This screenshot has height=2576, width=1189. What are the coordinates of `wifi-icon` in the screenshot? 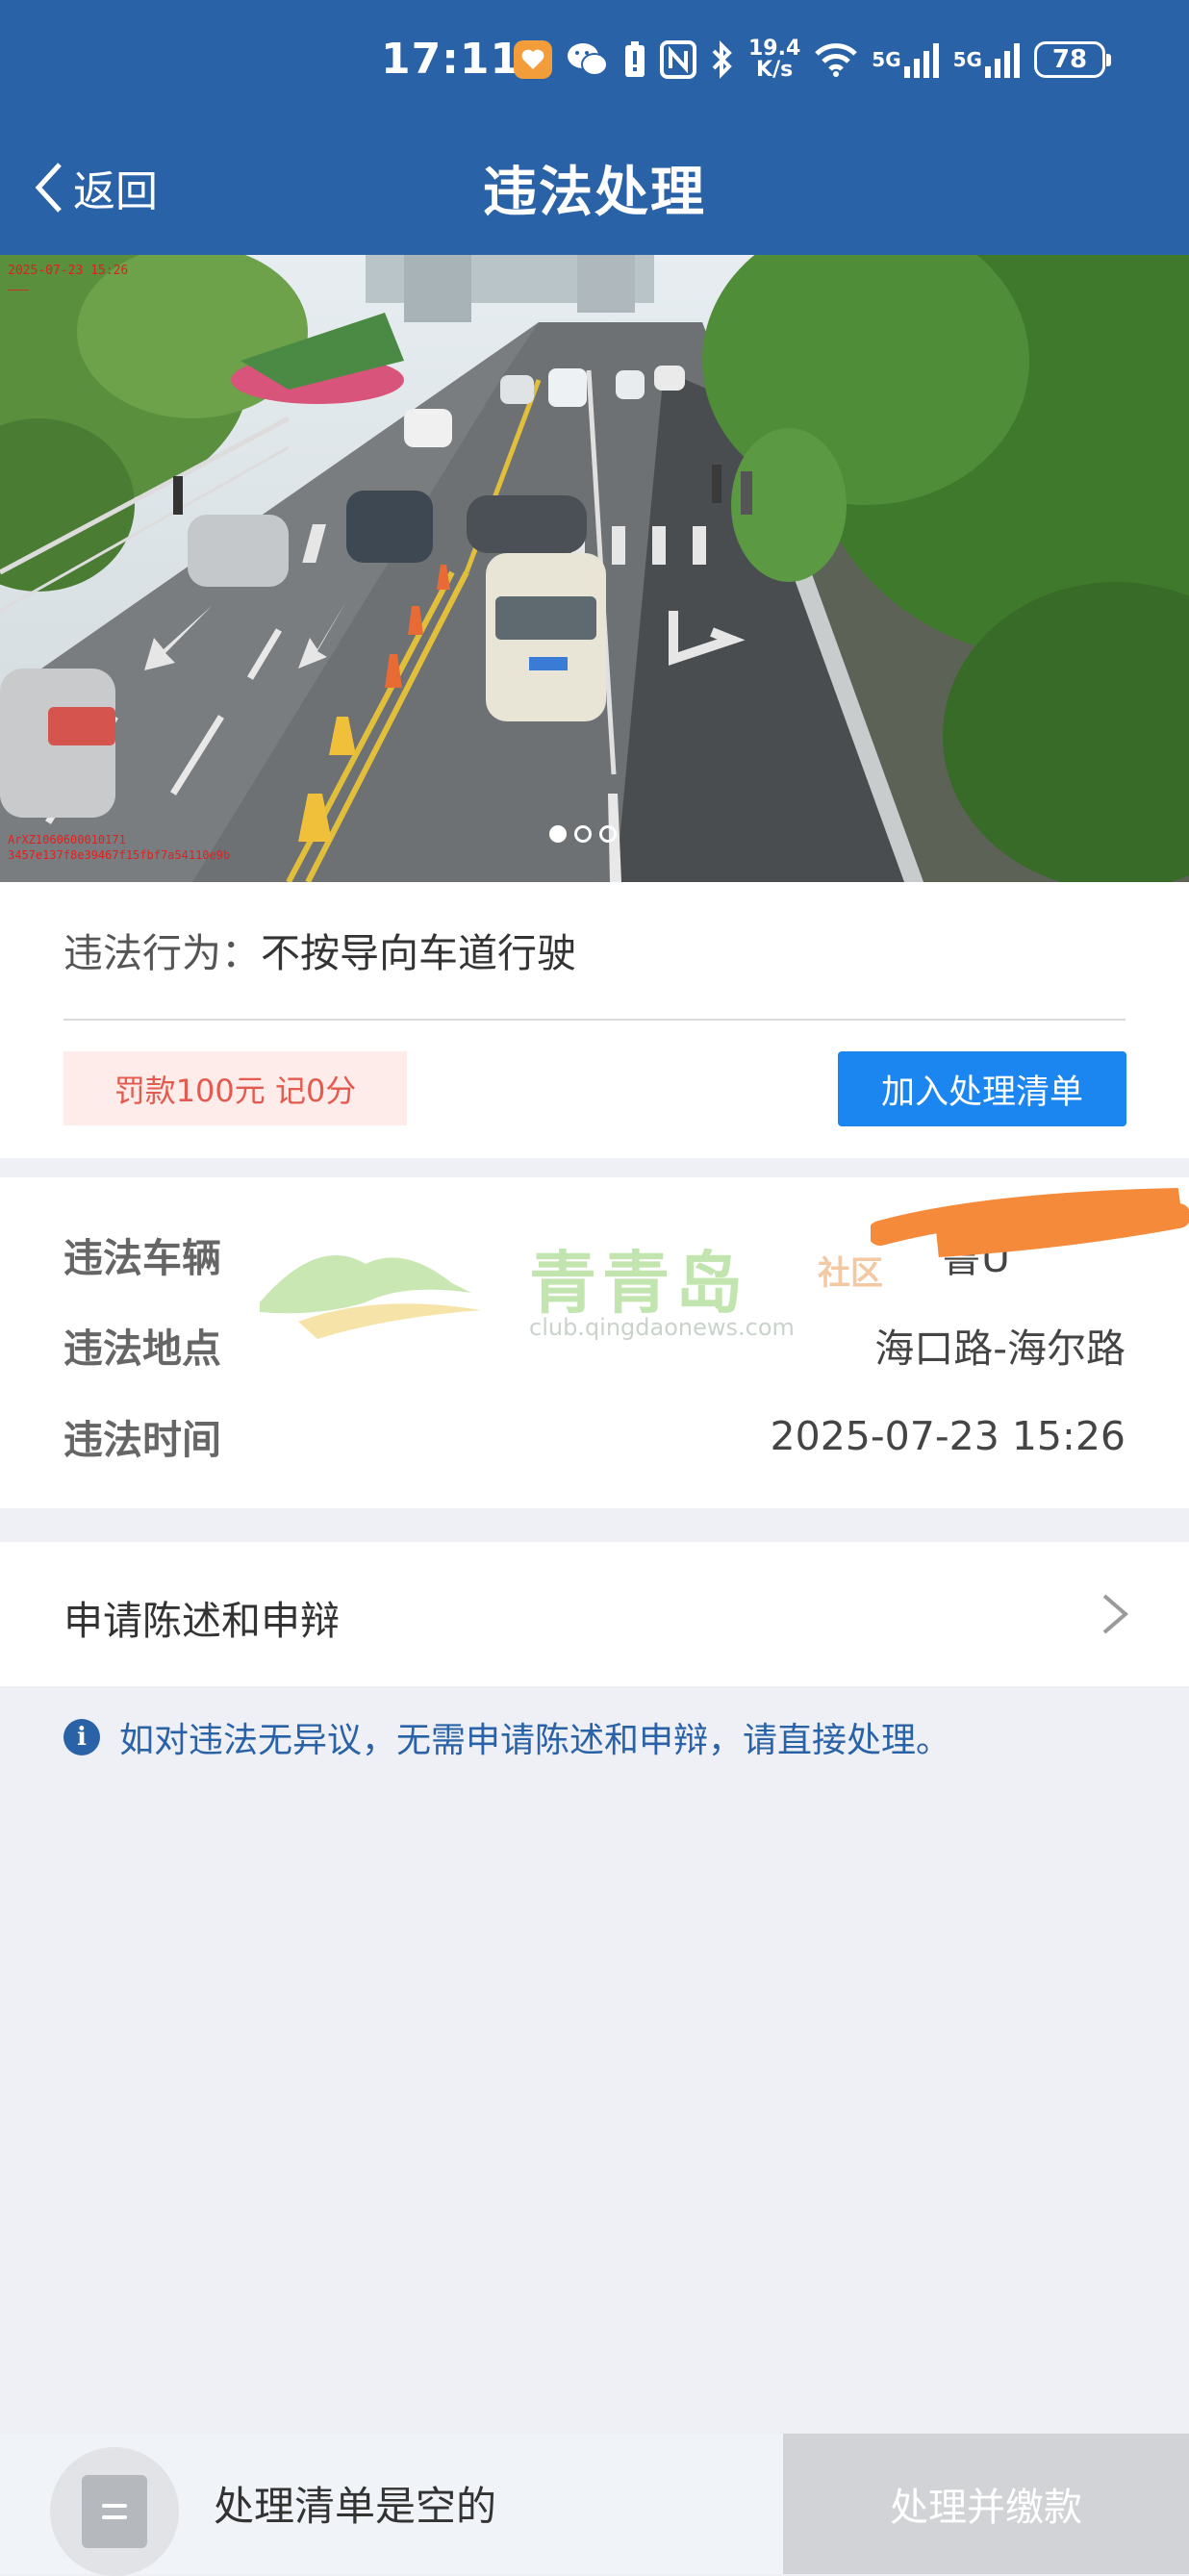 It's located at (836, 60).